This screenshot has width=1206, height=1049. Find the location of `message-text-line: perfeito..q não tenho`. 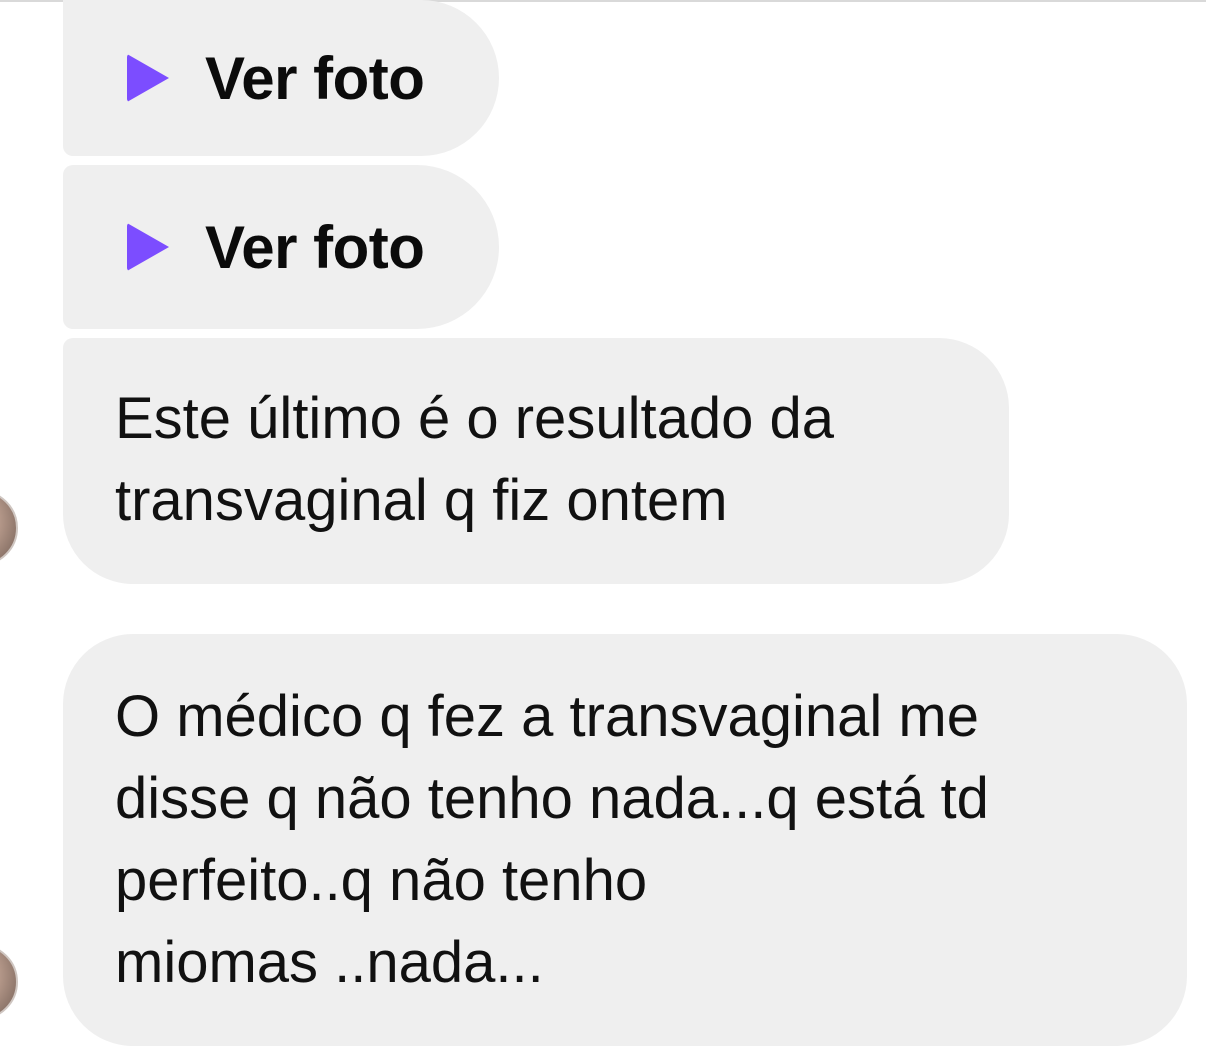

message-text-line: perfeito..q não tenho is located at coordinates (381, 880).